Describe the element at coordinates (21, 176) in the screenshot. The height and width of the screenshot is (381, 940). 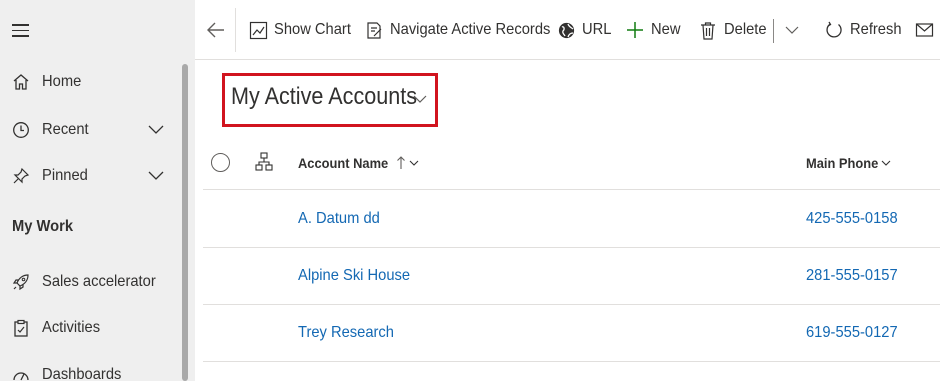
I see `pin-icon` at that location.